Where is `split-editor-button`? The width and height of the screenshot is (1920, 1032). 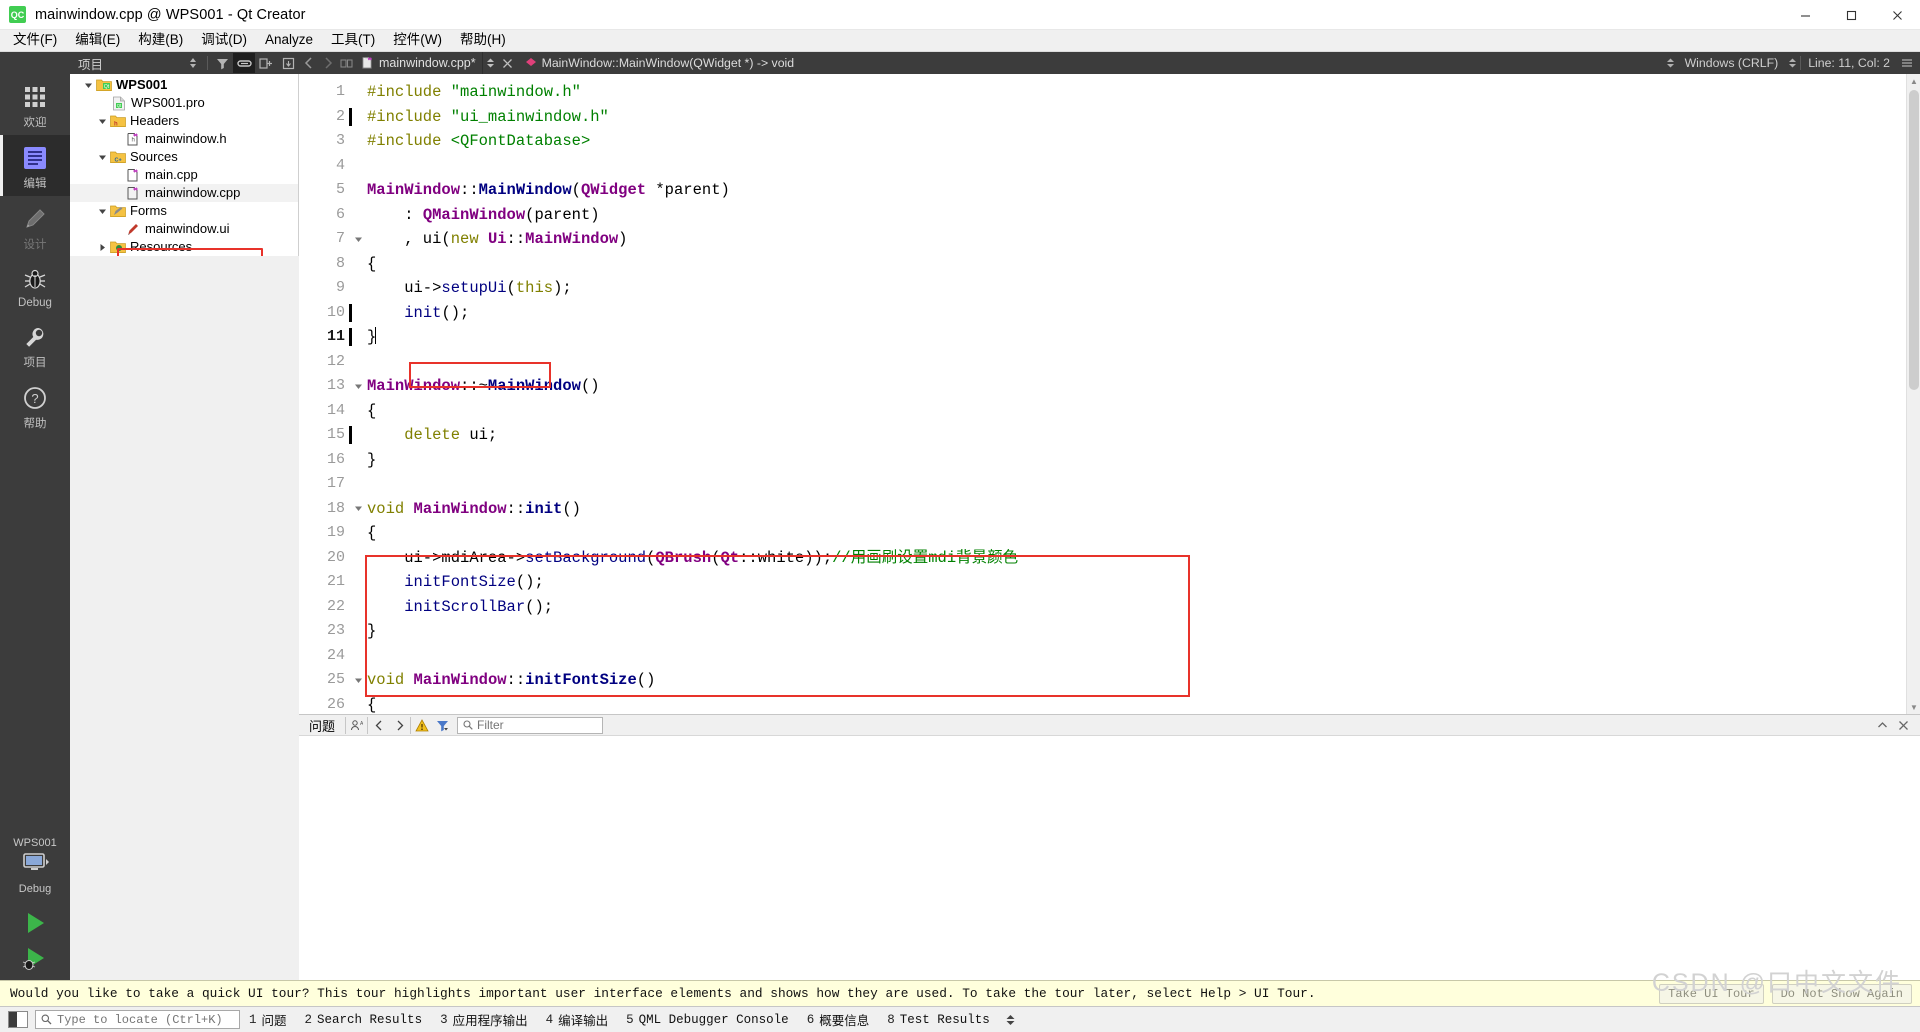 split-editor-button is located at coordinates (346, 63).